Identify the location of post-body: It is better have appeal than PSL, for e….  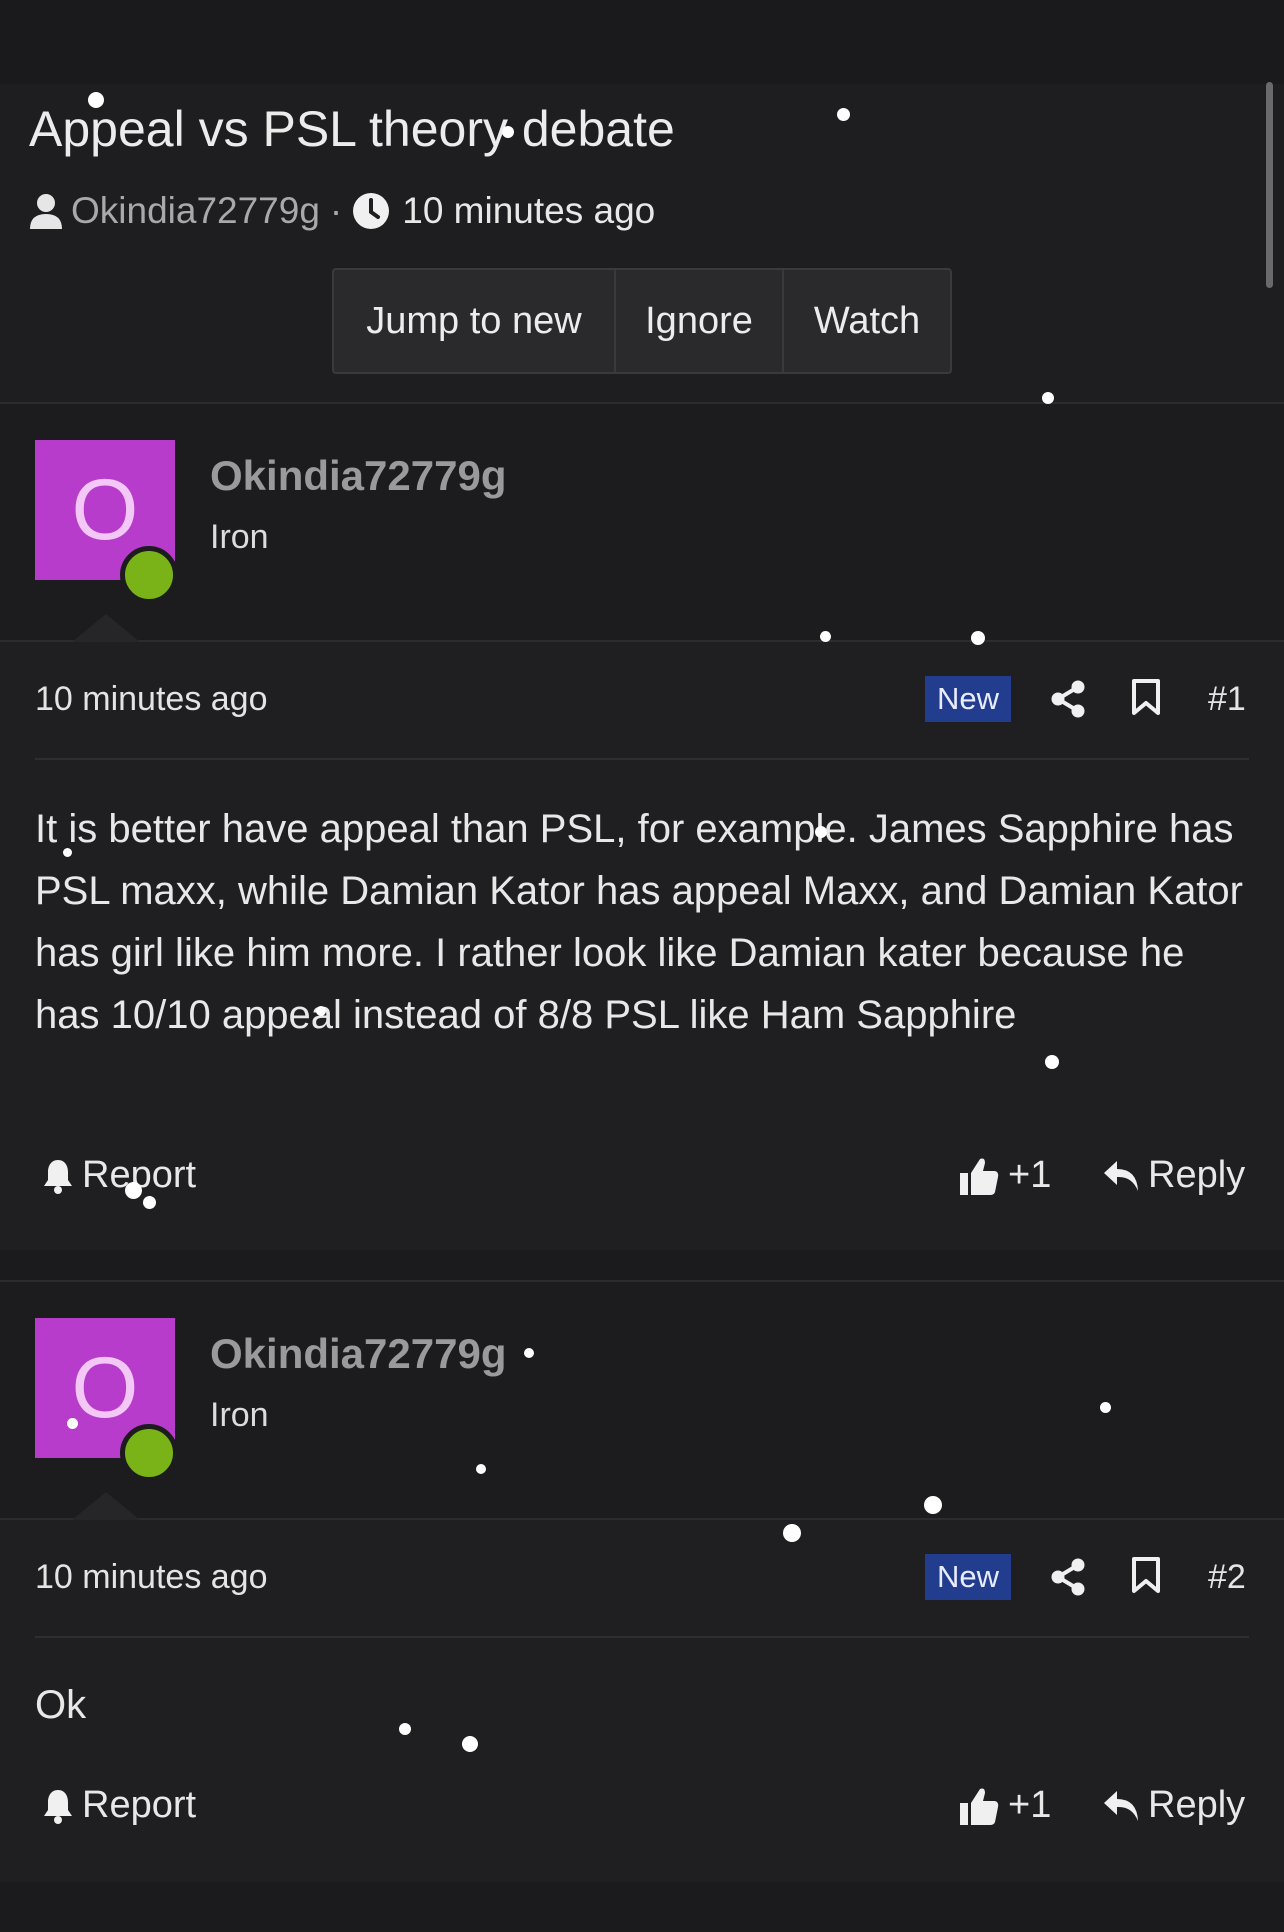
(639, 922).